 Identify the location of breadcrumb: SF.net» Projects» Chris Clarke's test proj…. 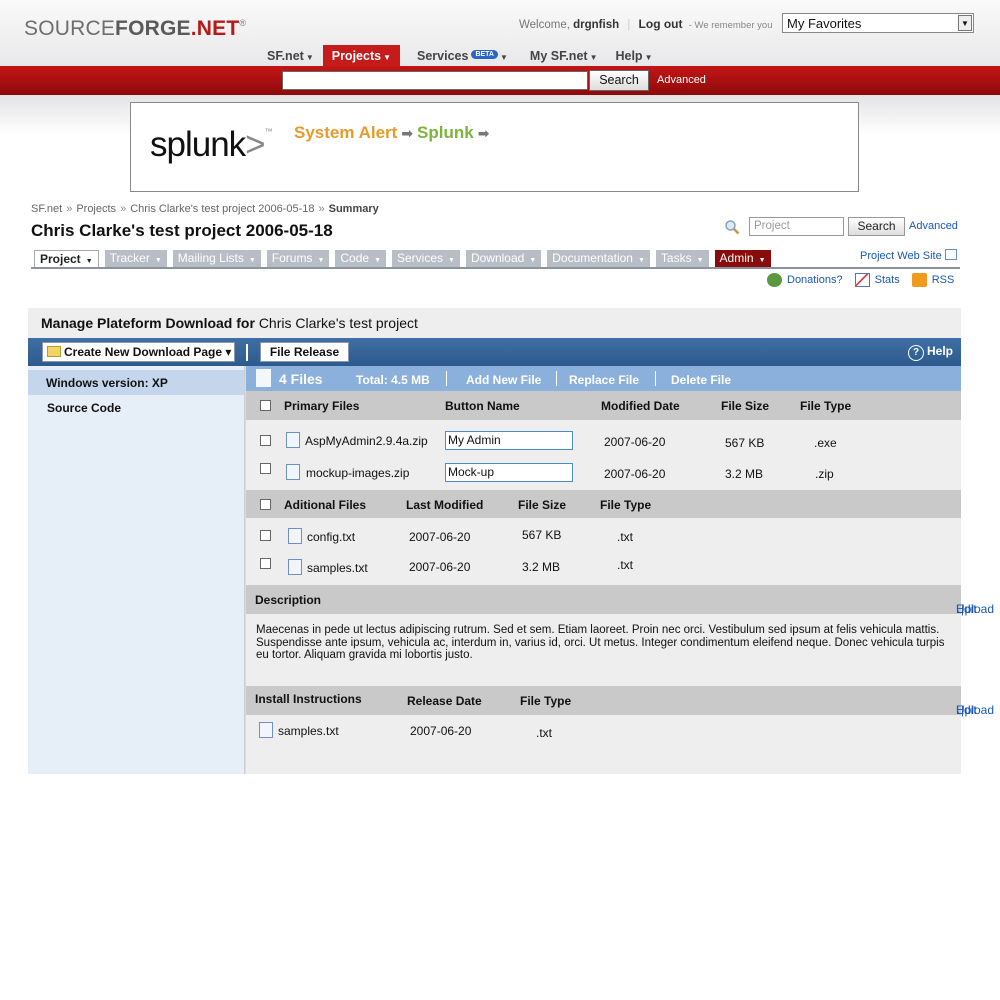
(205, 209).